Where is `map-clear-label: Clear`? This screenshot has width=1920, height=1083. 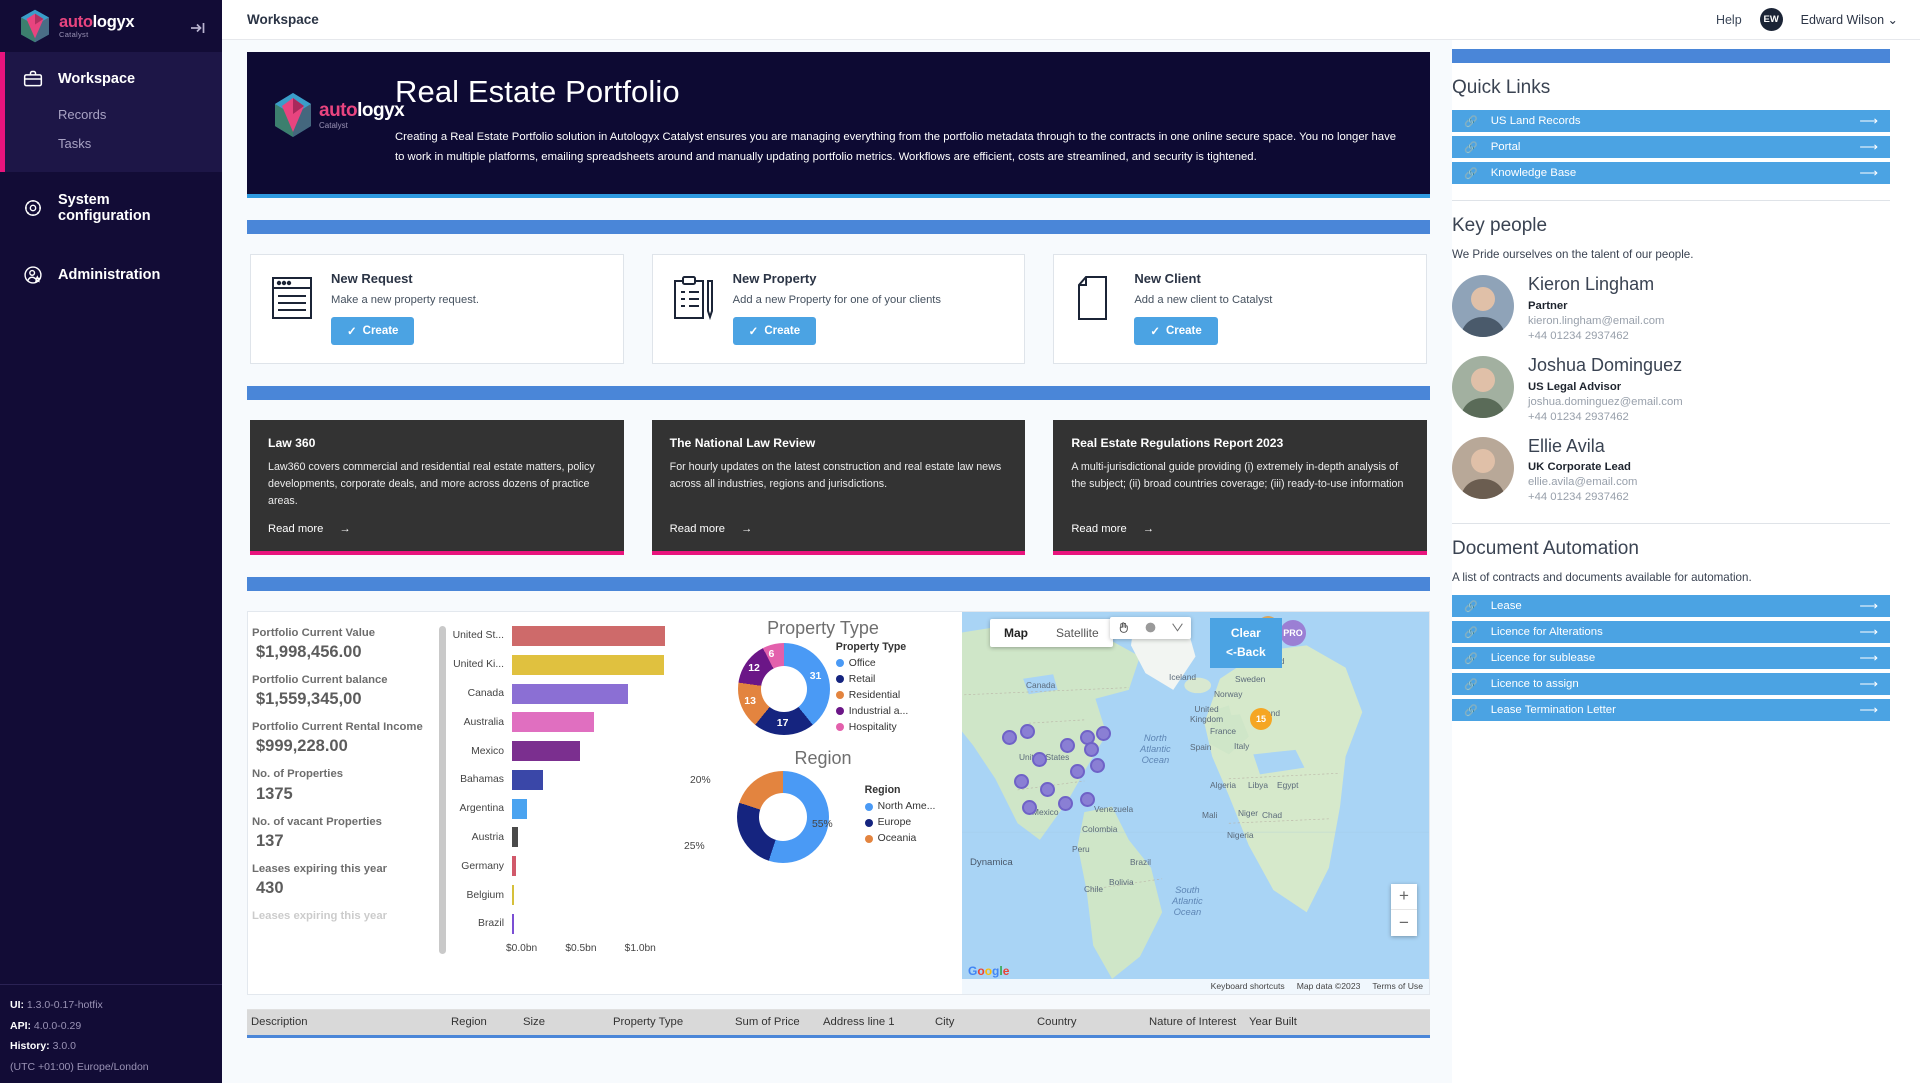
map-clear-label: Clear is located at coordinates (1245, 632).